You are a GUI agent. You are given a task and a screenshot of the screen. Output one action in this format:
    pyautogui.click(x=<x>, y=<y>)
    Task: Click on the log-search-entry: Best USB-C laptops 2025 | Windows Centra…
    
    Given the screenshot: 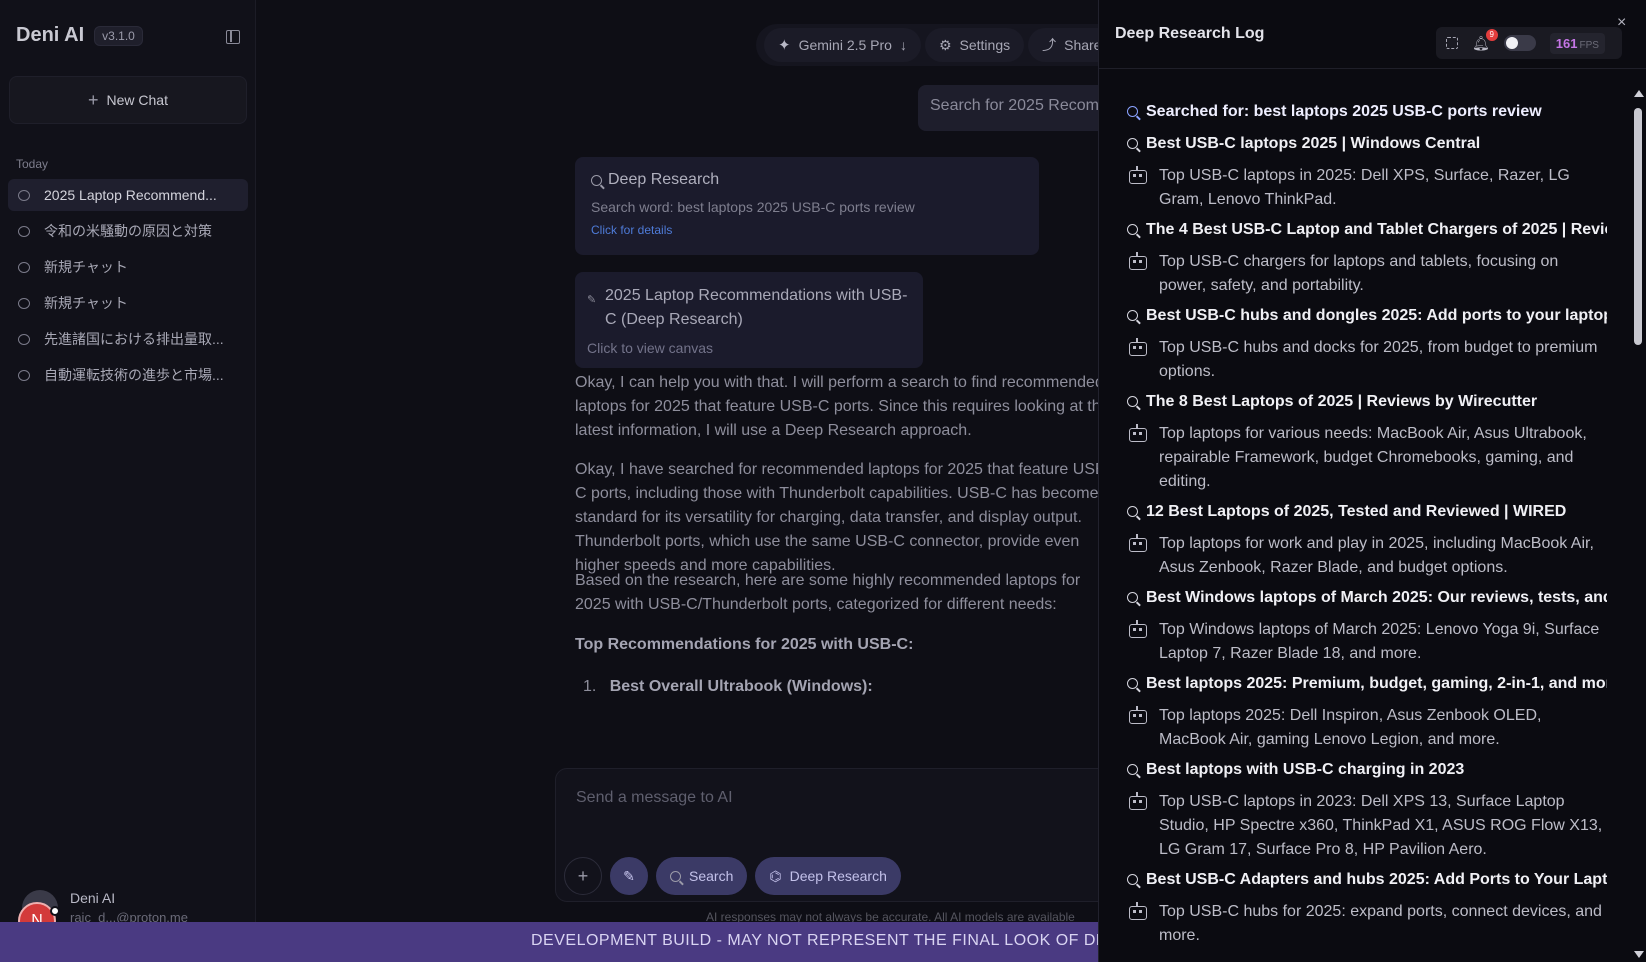 What is the action you would take?
    pyautogui.click(x=1367, y=148)
    